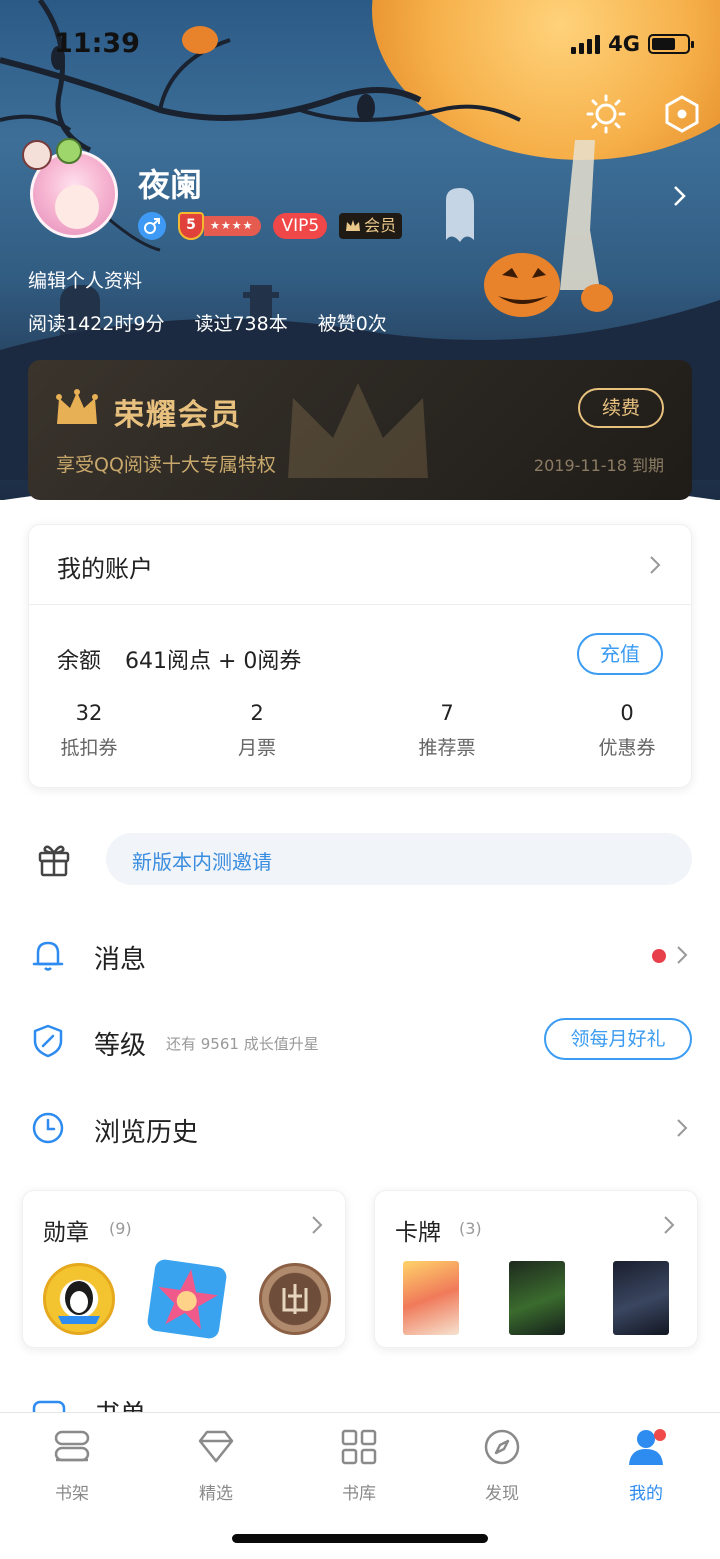  Describe the element at coordinates (77, 207) in the screenshot. I see `avatar-face` at that location.